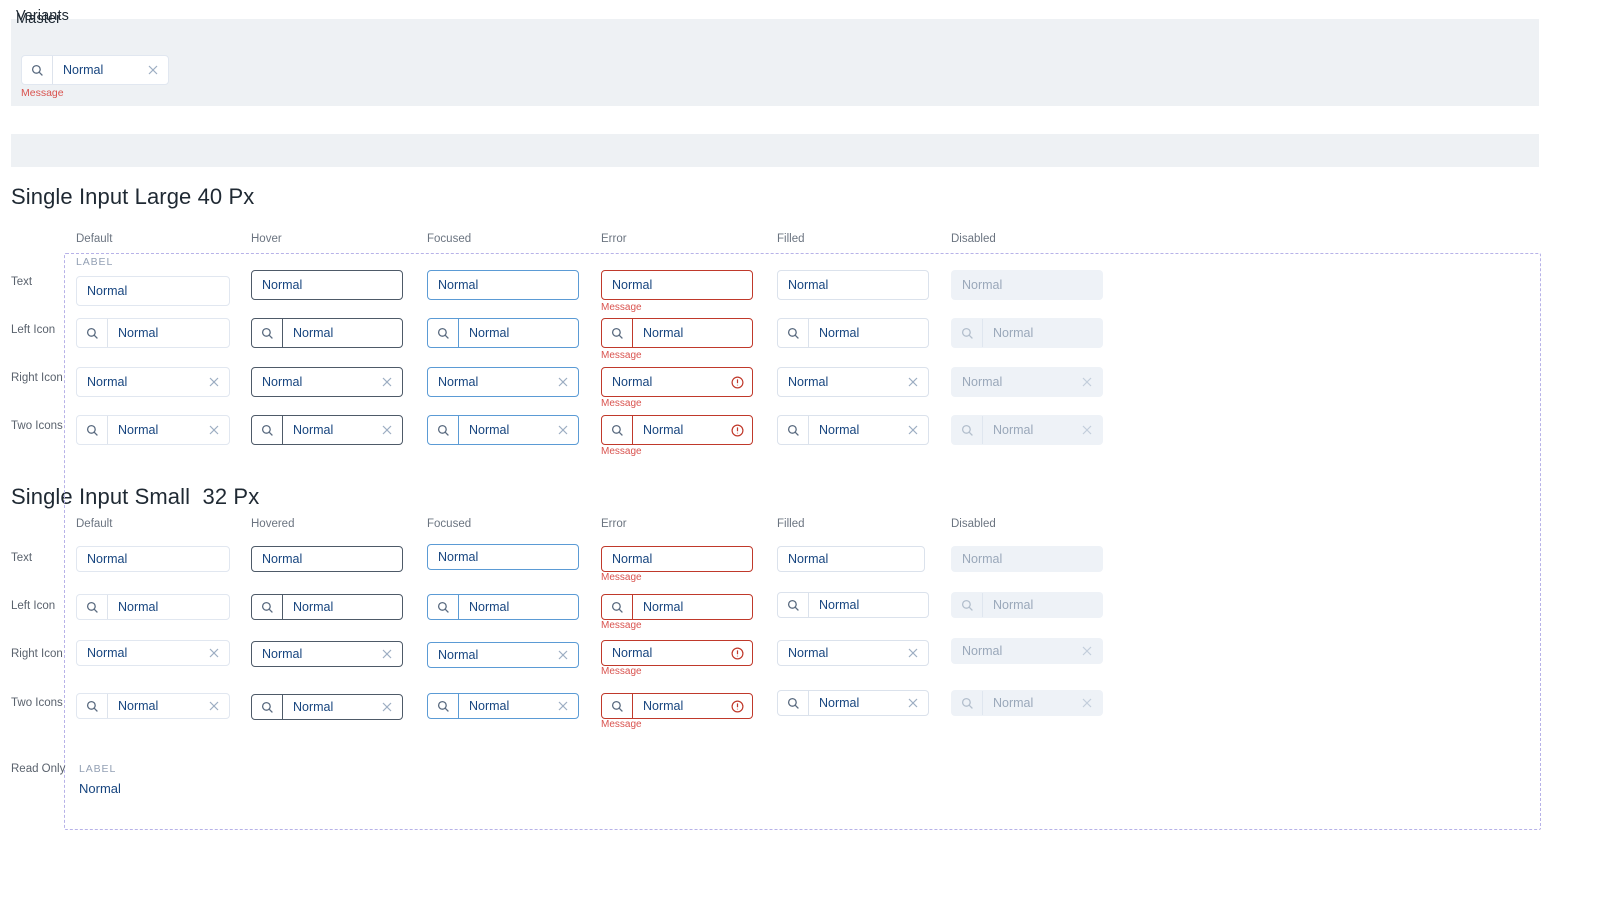 Image resolution: width=1616 pixels, height=910 pixels. Describe the element at coordinates (327, 382) in the screenshot. I see `input-hover-right-icon: Normal` at that location.